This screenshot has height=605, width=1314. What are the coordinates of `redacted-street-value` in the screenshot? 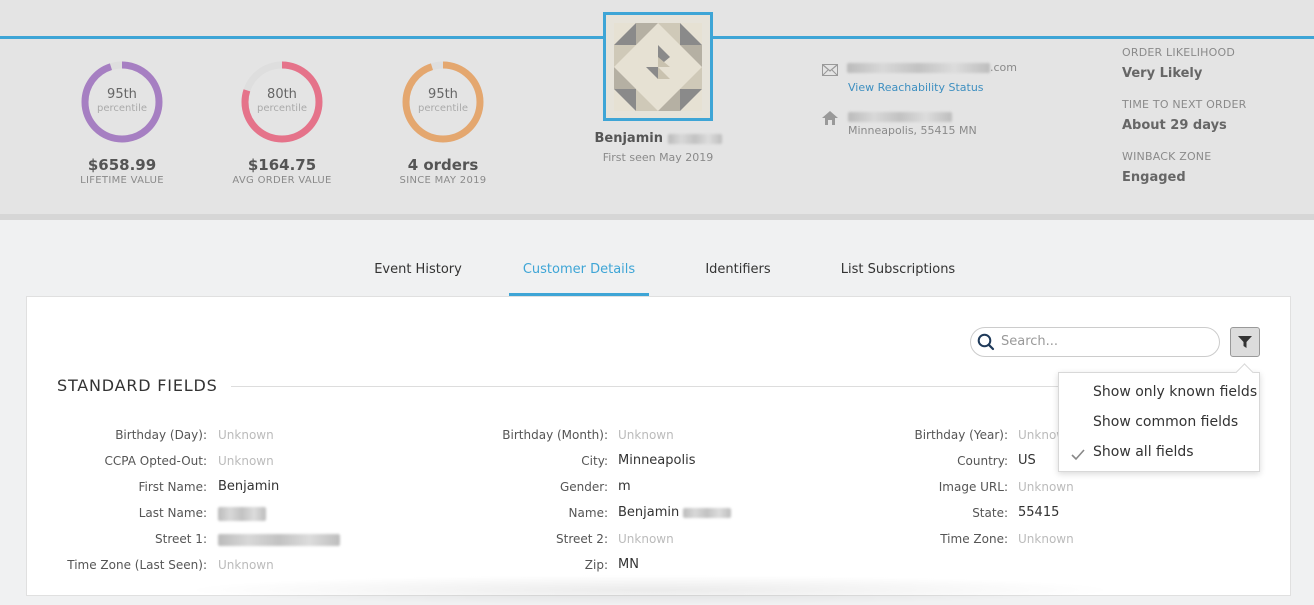 It's located at (279, 539).